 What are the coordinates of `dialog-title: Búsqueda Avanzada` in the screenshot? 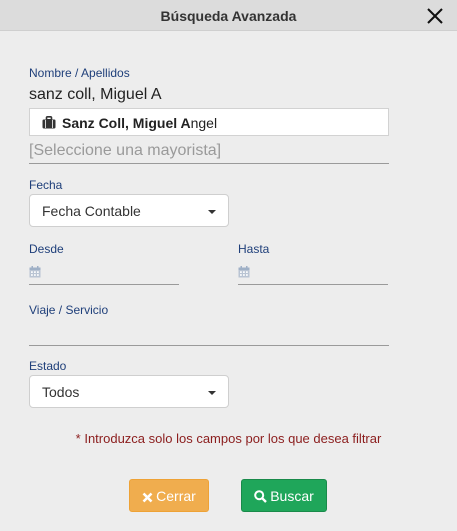 It's located at (228, 16).